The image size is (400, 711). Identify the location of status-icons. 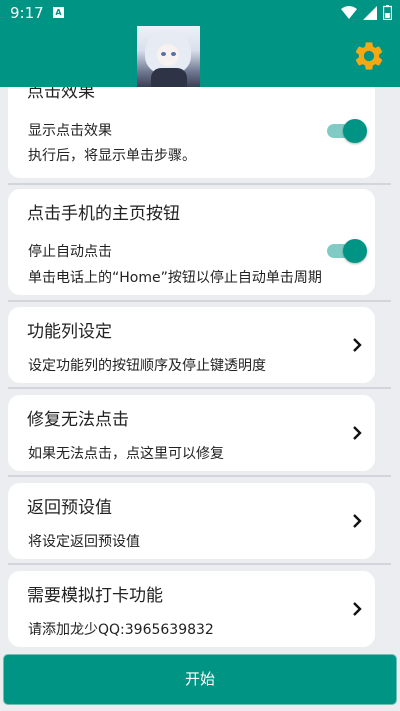
(366, 12).